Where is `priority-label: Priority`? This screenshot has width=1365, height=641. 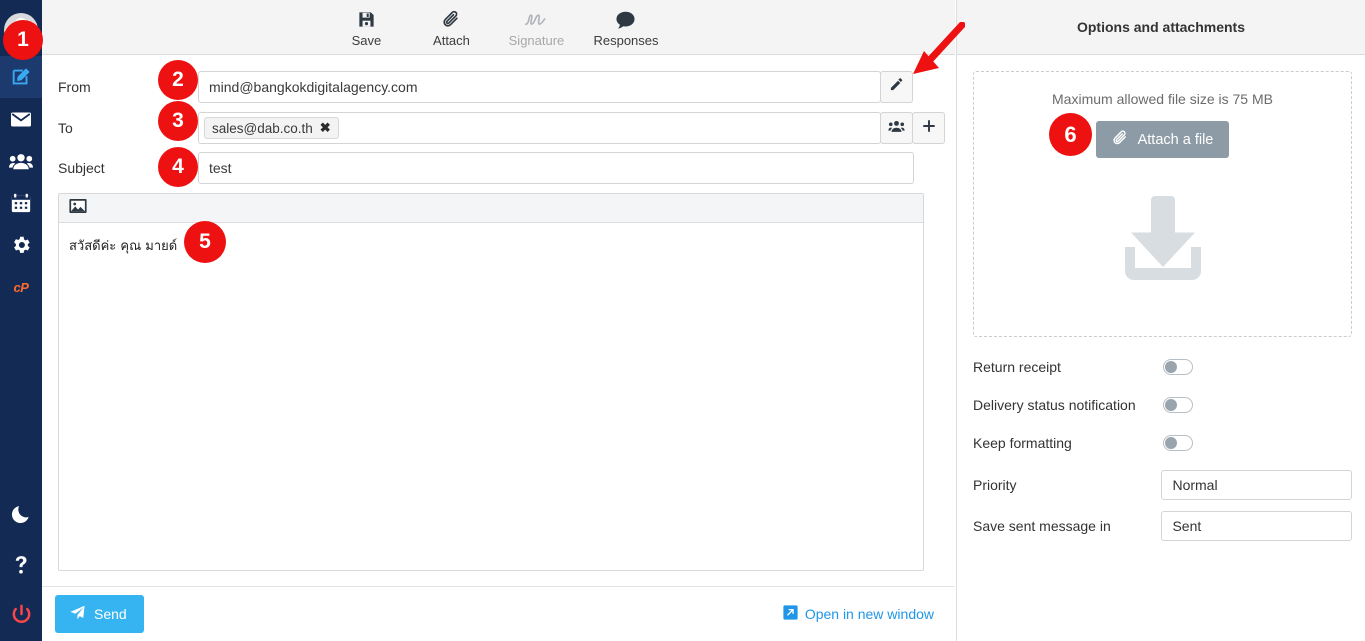 priority-label: Priority is located at coordinates (995, 485).